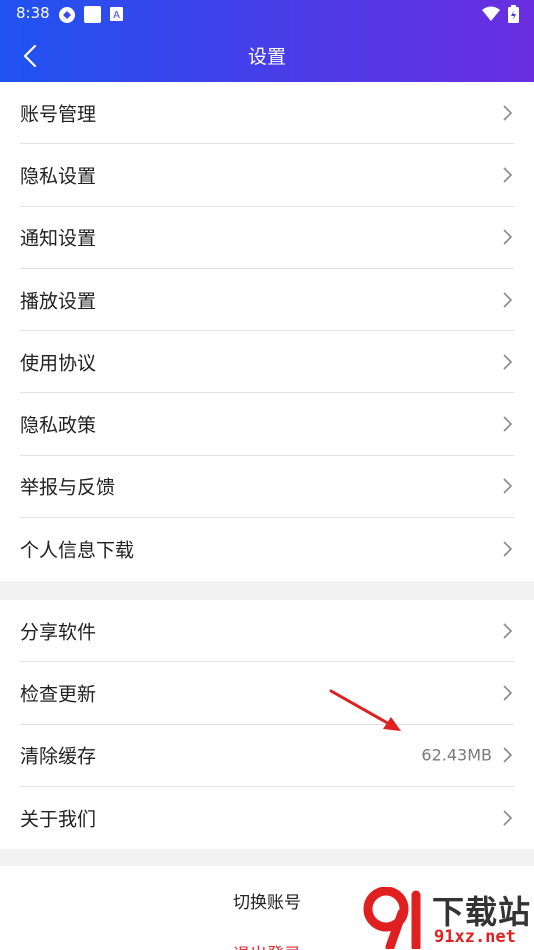 Image resolution: width=534 pixels, height=950 pixels. Describe the element at coordinates (448, 917) in the screenshot. I see `watermark-logo: 下载站 91xz.net` at that location.